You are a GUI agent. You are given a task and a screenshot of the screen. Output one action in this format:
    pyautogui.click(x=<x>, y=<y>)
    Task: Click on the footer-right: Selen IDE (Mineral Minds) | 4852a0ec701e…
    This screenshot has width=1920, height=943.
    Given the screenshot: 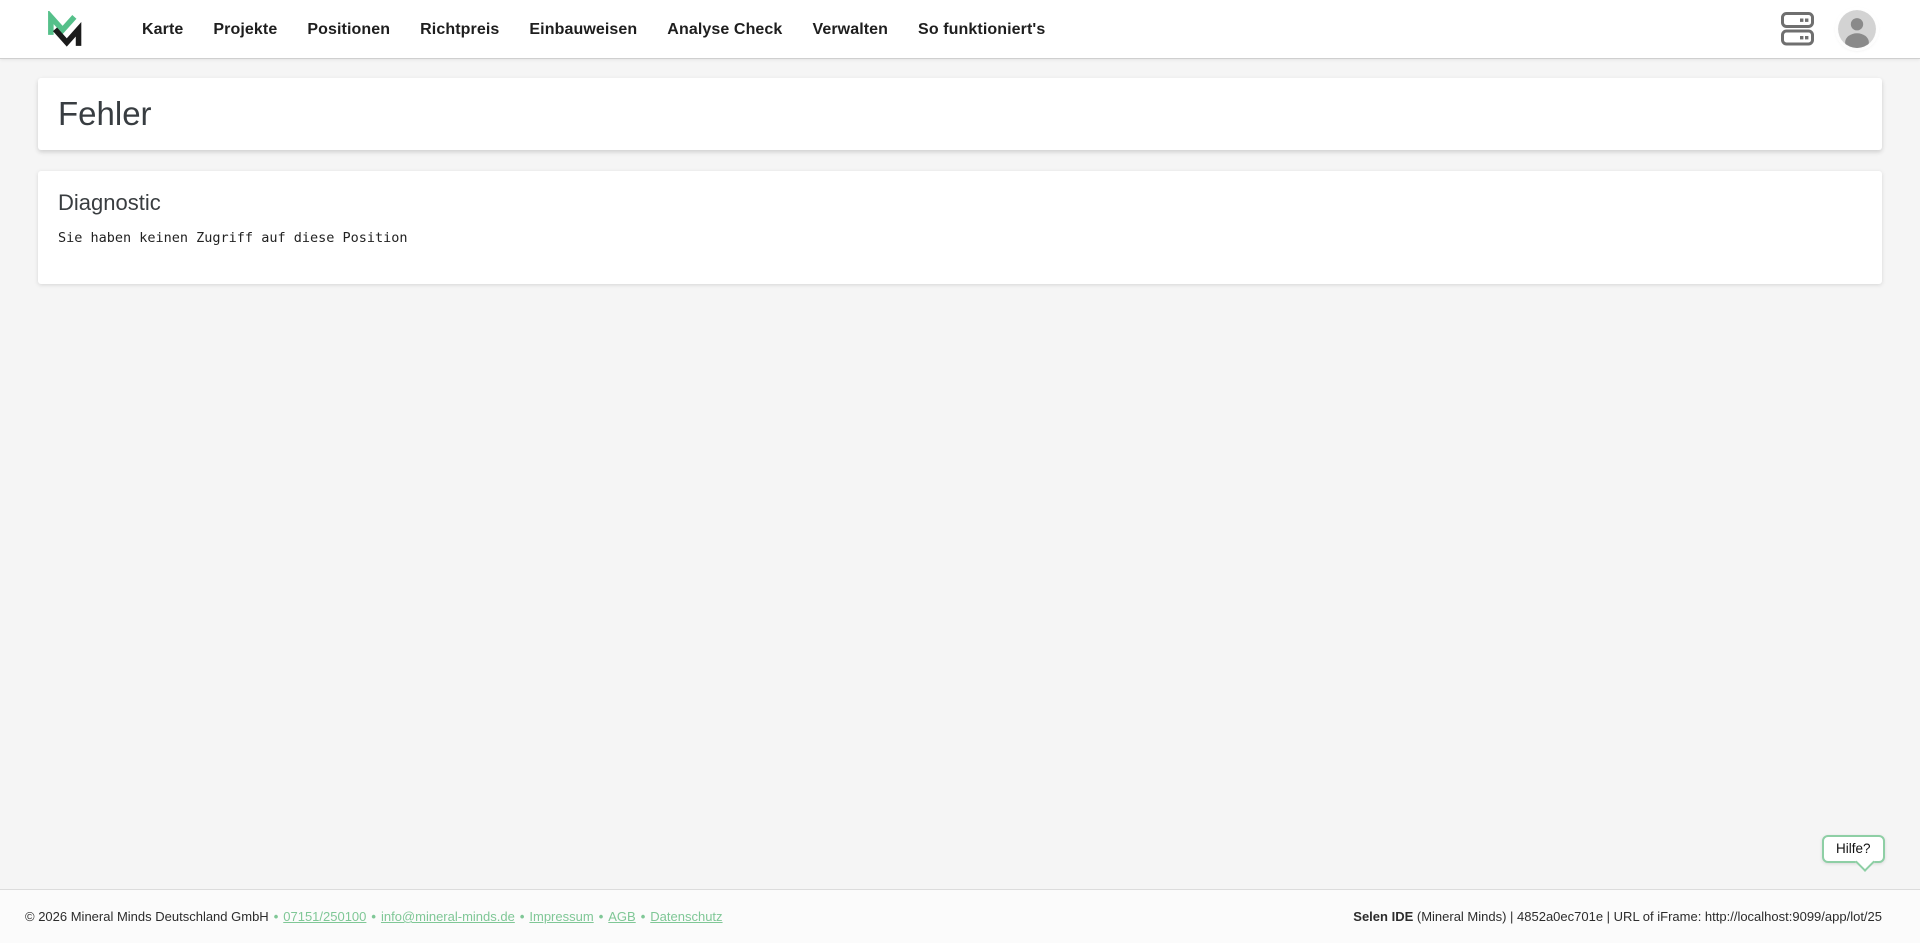 What is the action you would take?
    pyautogui.click(x=1617, y=916)
    